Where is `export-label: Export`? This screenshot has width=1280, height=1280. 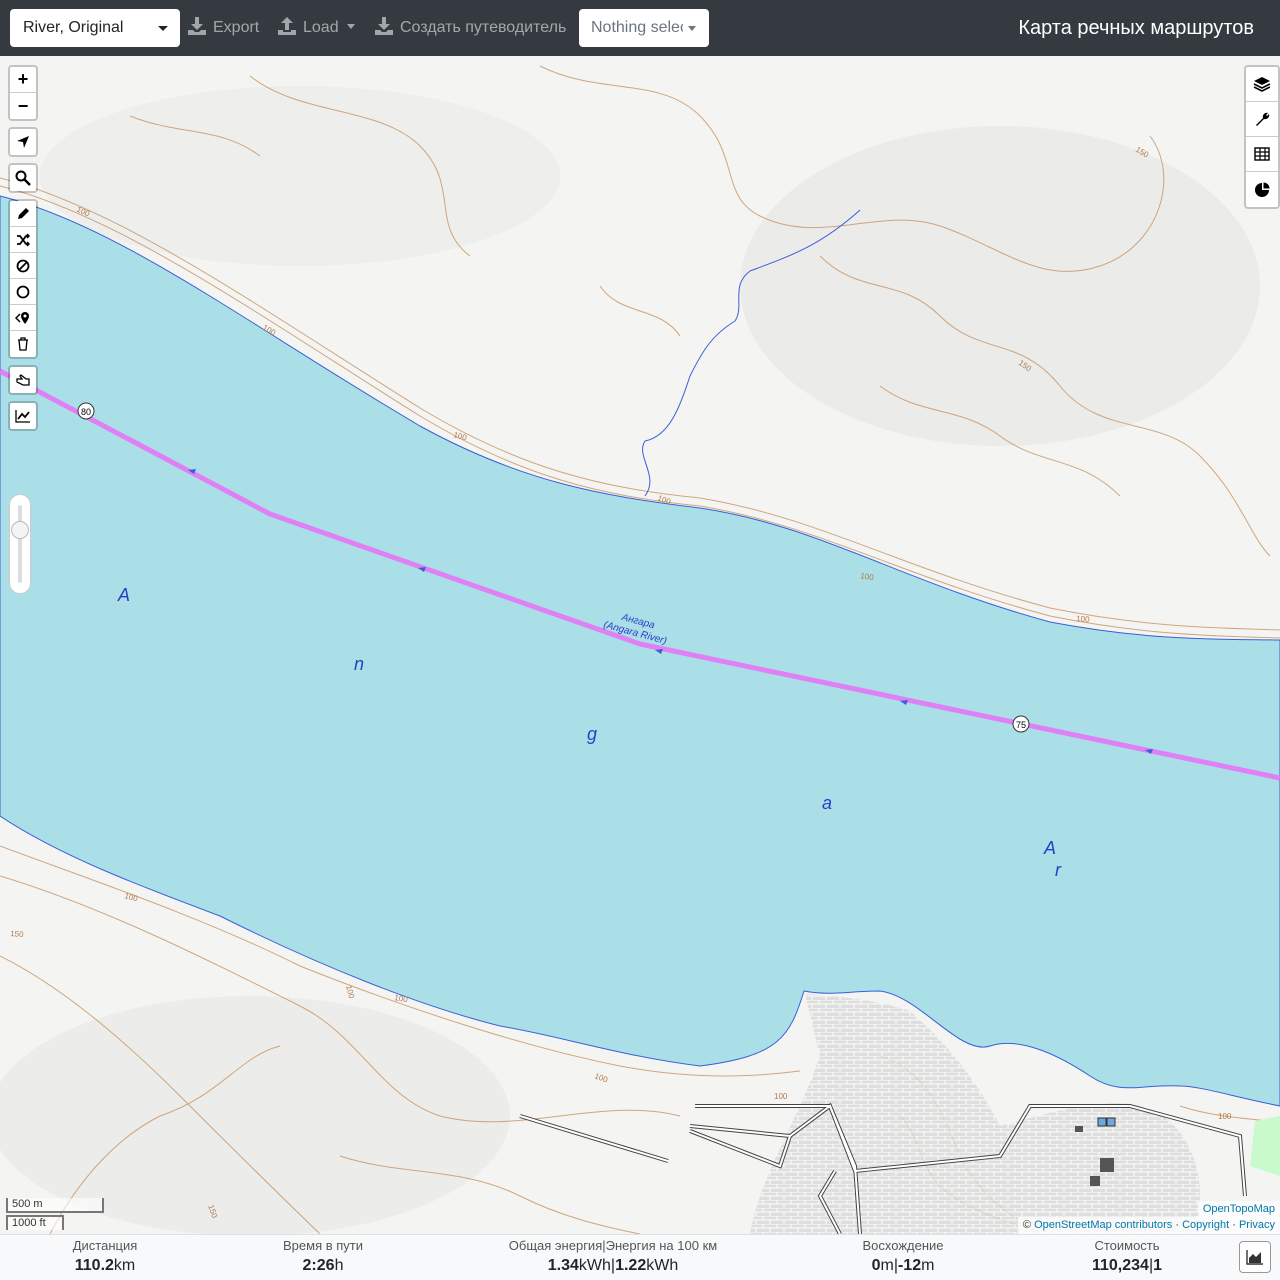
export-label: Export is located at coordinates (236, 27).